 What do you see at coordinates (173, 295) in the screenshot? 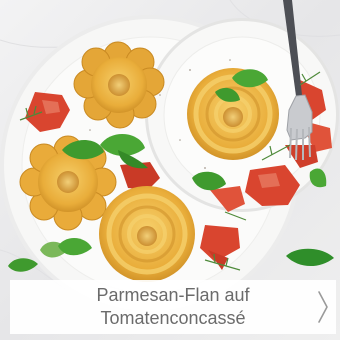
I see `recipe-title-line-1: Parmesan-Flan auf` at bounding box center [173, 295].